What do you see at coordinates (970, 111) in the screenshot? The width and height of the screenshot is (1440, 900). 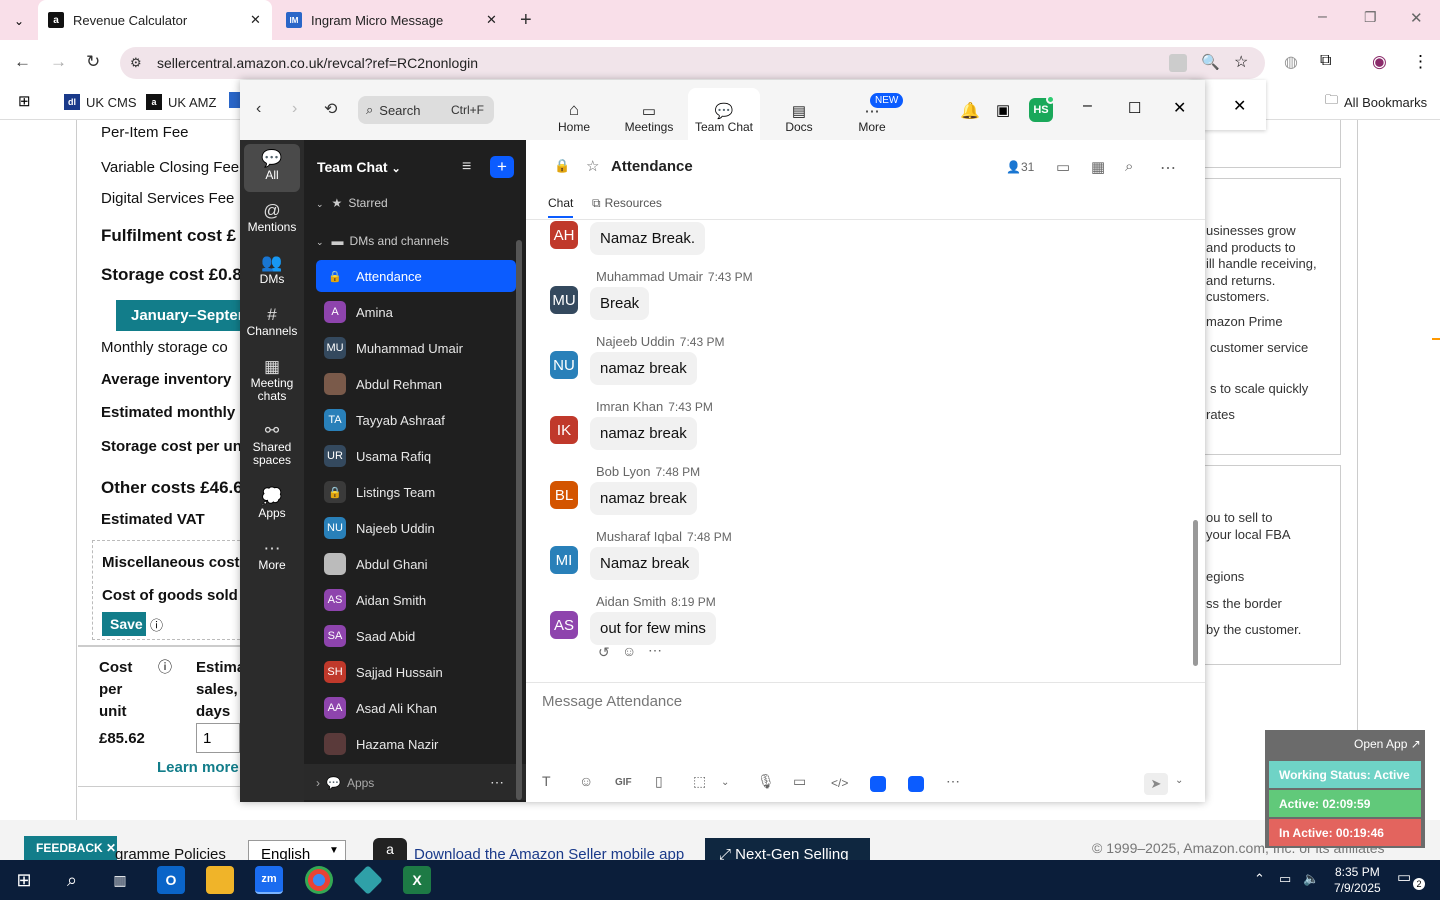 I see `bell-icon: 🔔` at bounding box center [970, 111].